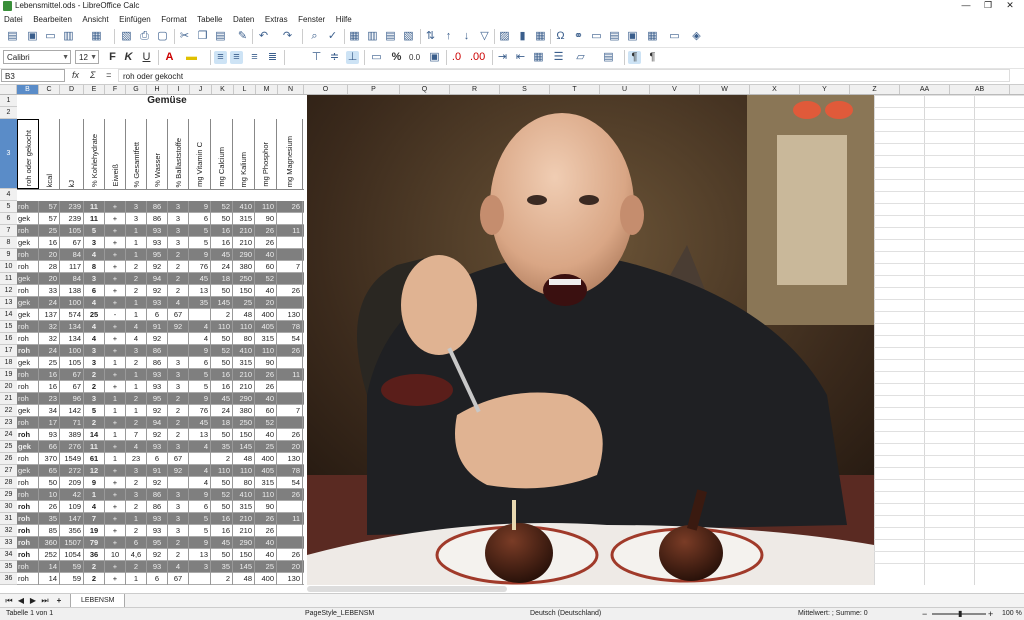 The width and height of the screenshot is (1024, 620). What do you see at coordinates (578, 36) in the screenshot?
I see `hyperlink-icon: ⚭` at bounding box center [578, 36].